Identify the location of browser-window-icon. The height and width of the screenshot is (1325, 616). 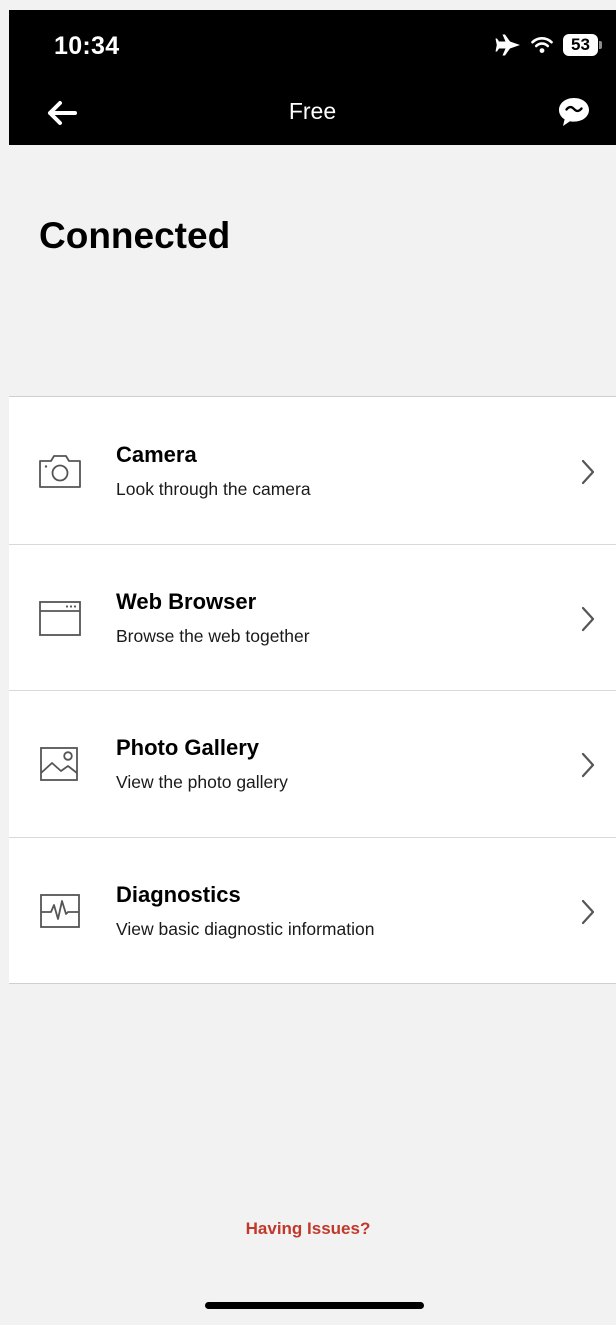
(60, 618).